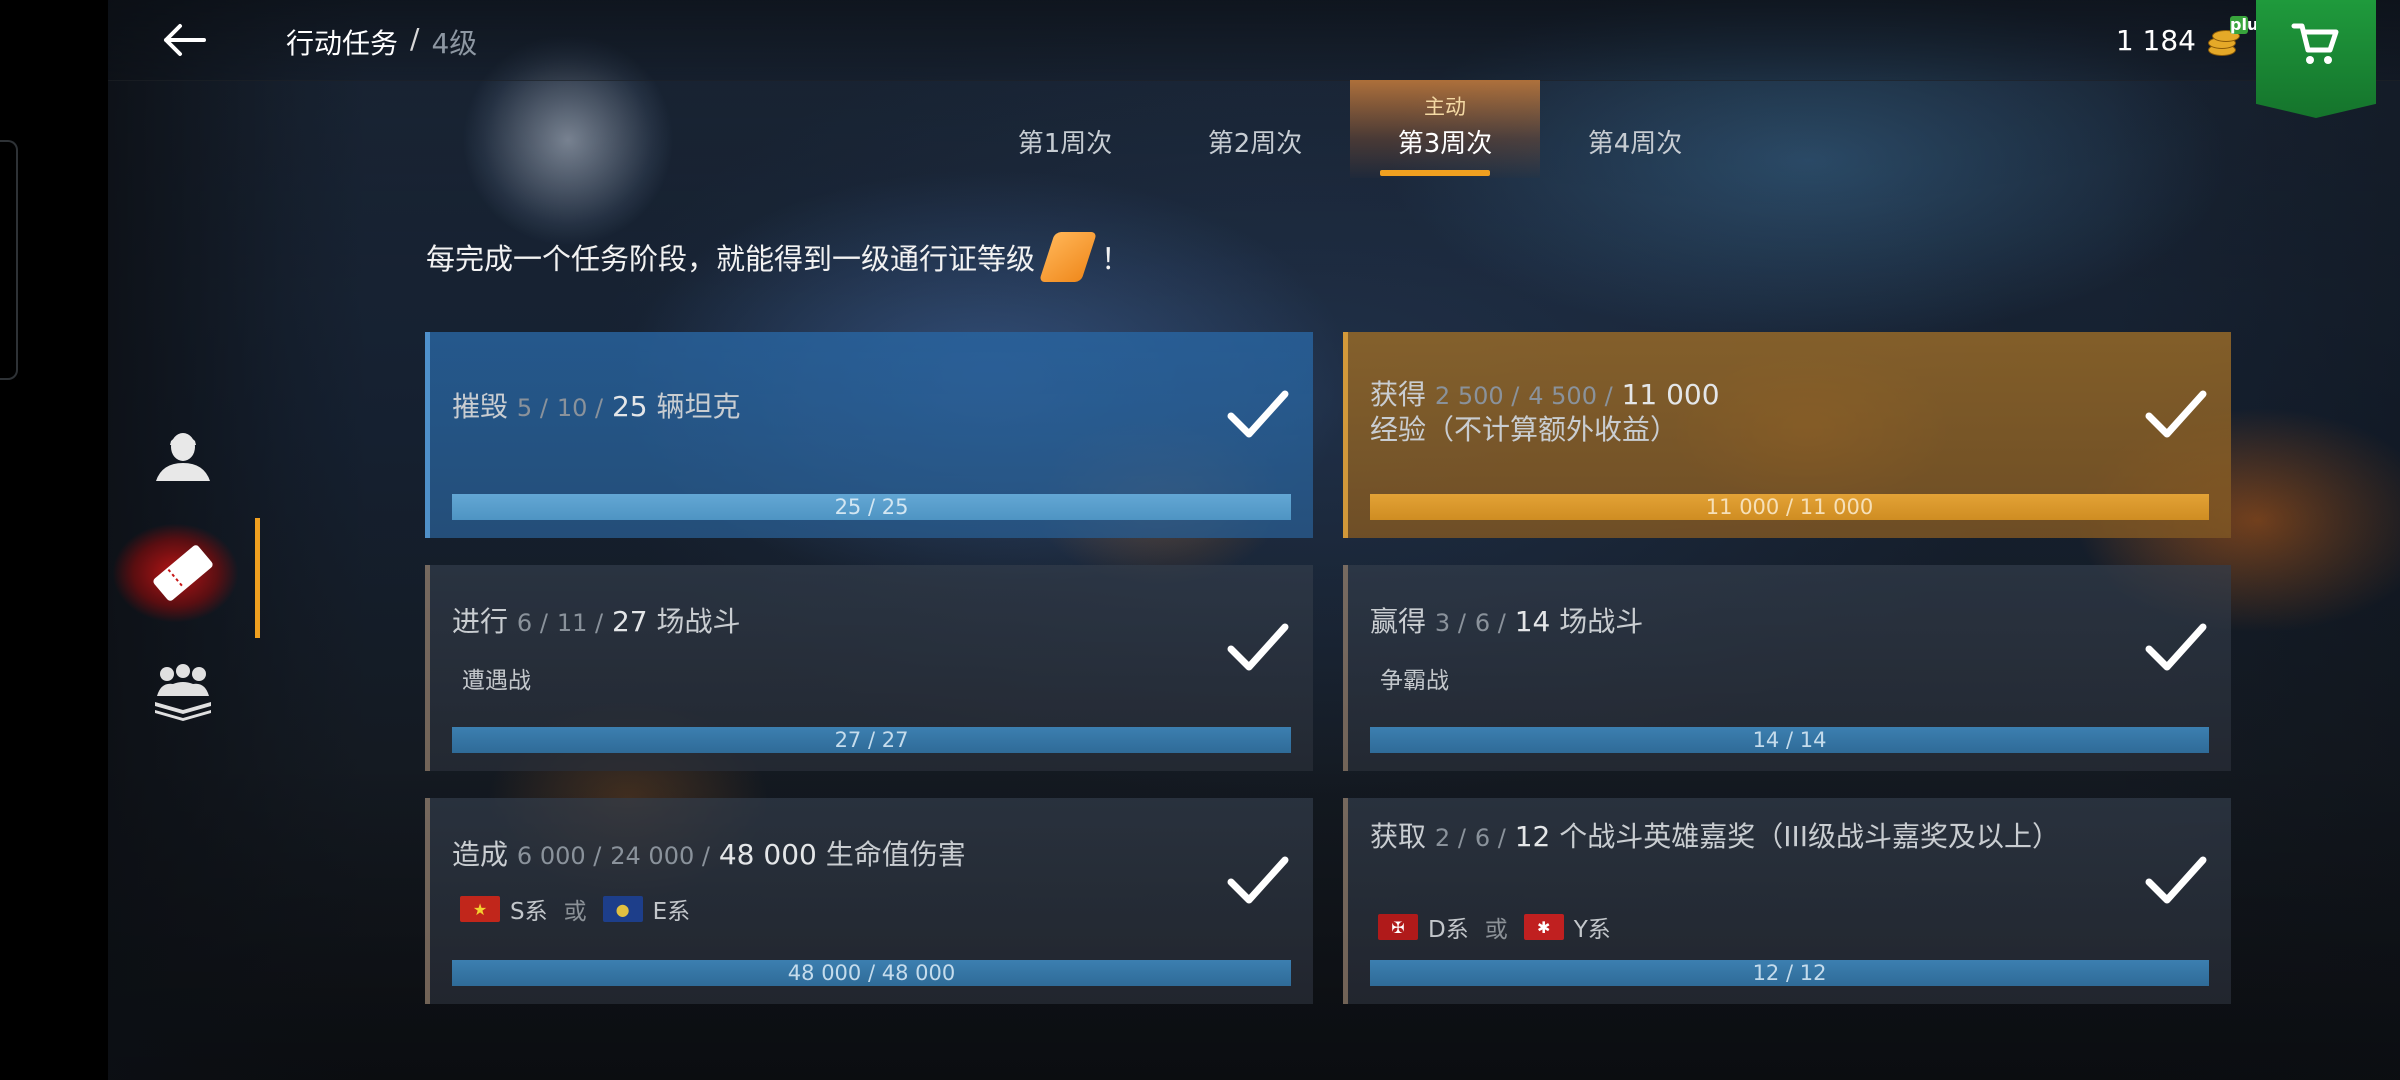 This screenshot has height=1080, width=2400. What do you see at coordinates (1435, 173) in the screenshot?
I see `active-tab-indicator` at bounding box center [1435, 173].